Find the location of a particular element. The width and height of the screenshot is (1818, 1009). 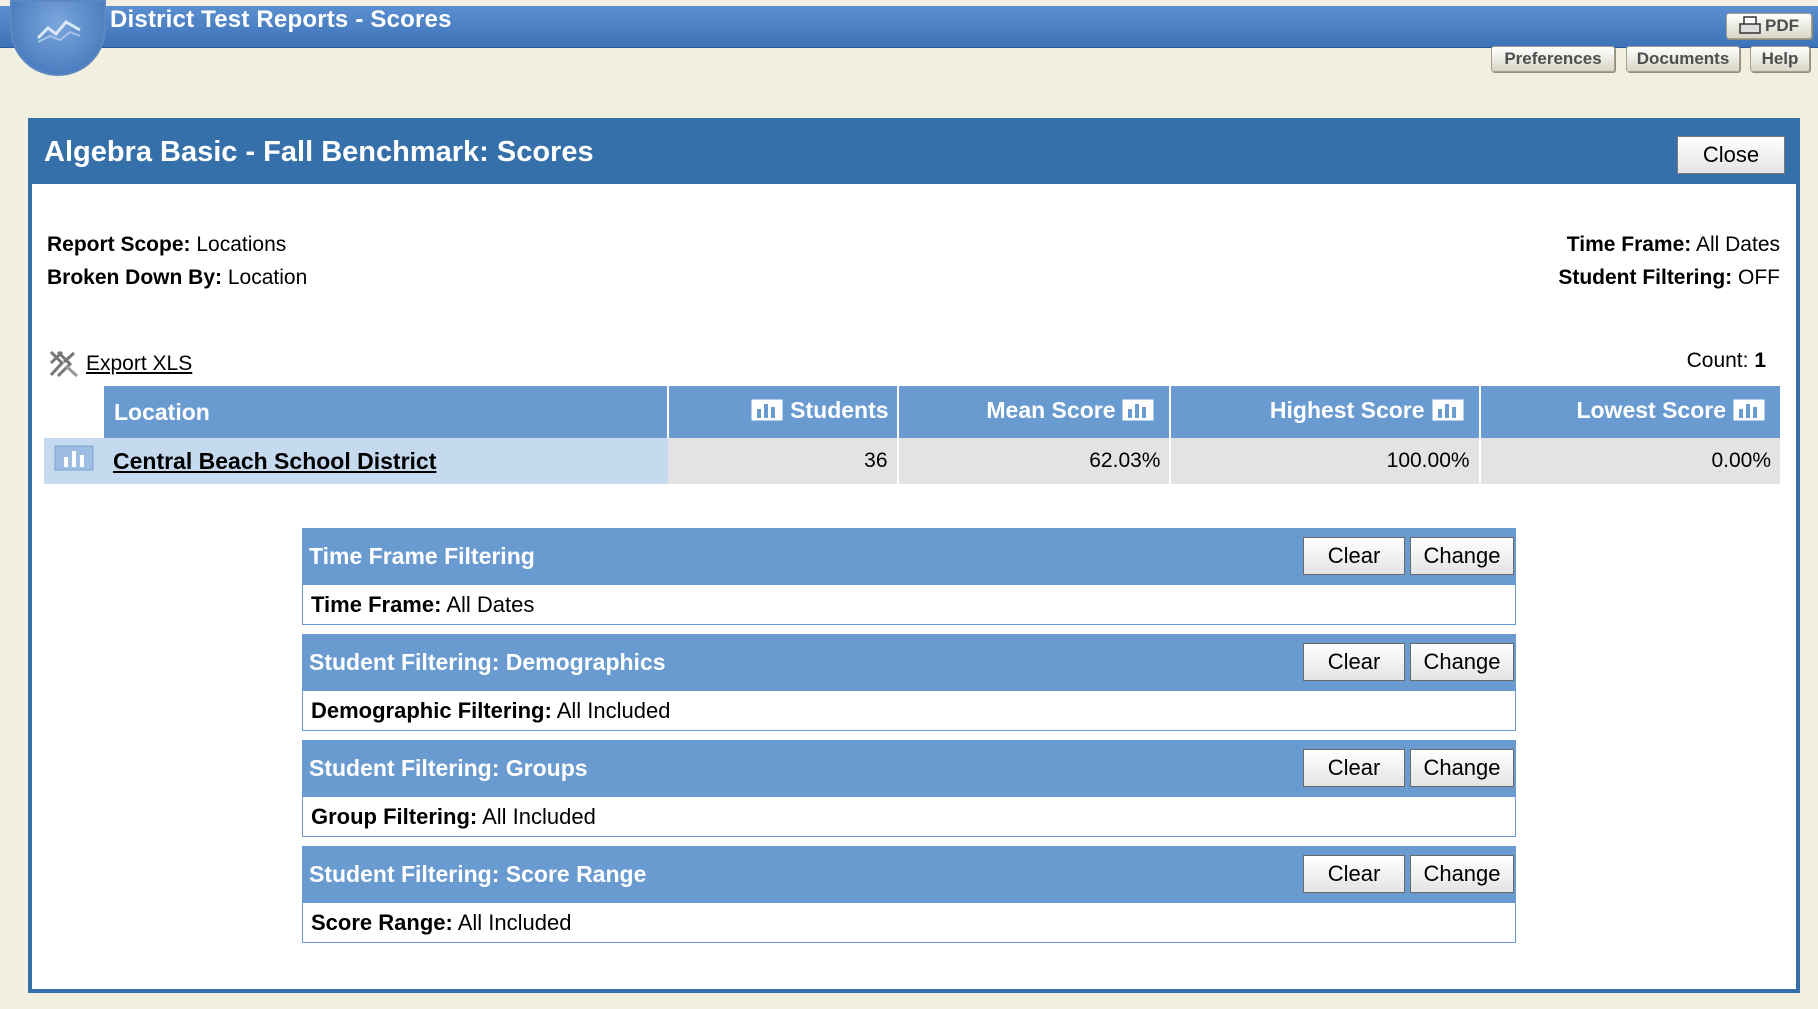

filter-body: Score Range: All Included is located at coordinates (441, 923).